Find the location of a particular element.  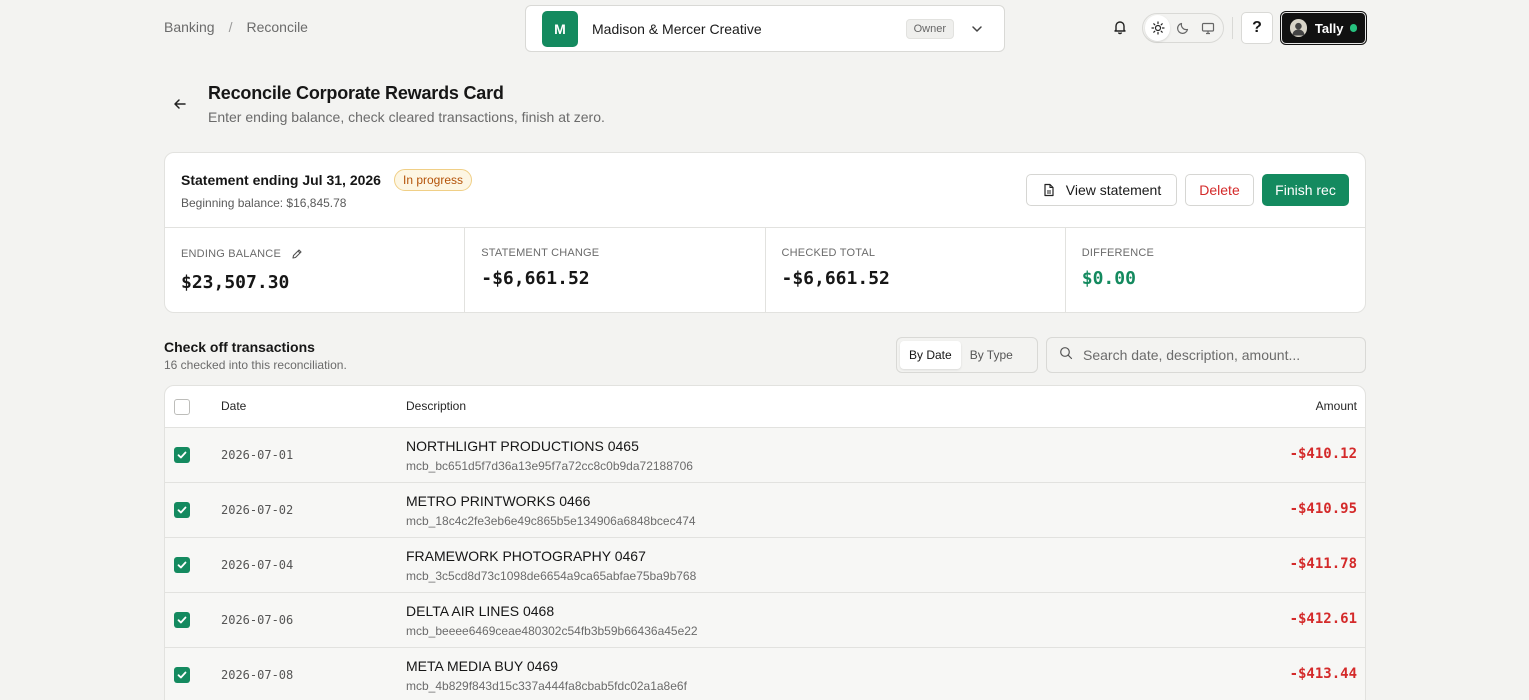

org-name: Madison & Mercer Creative is located at coordinates (677, 28).